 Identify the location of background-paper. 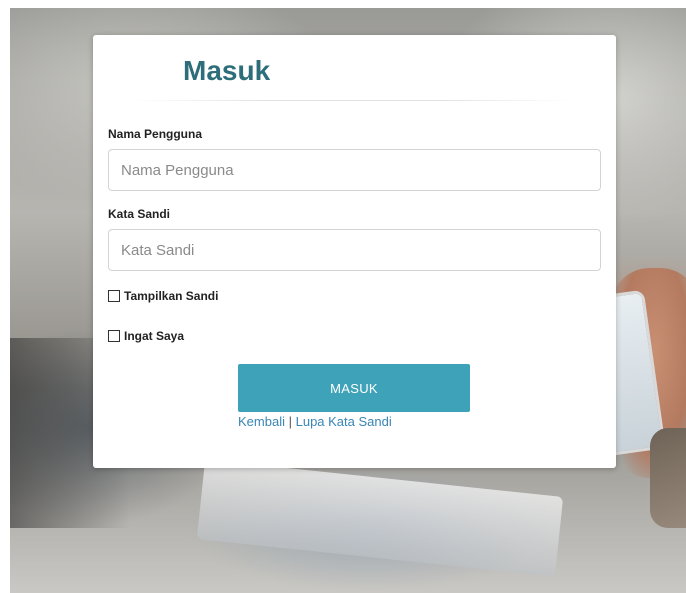
(380, 518).